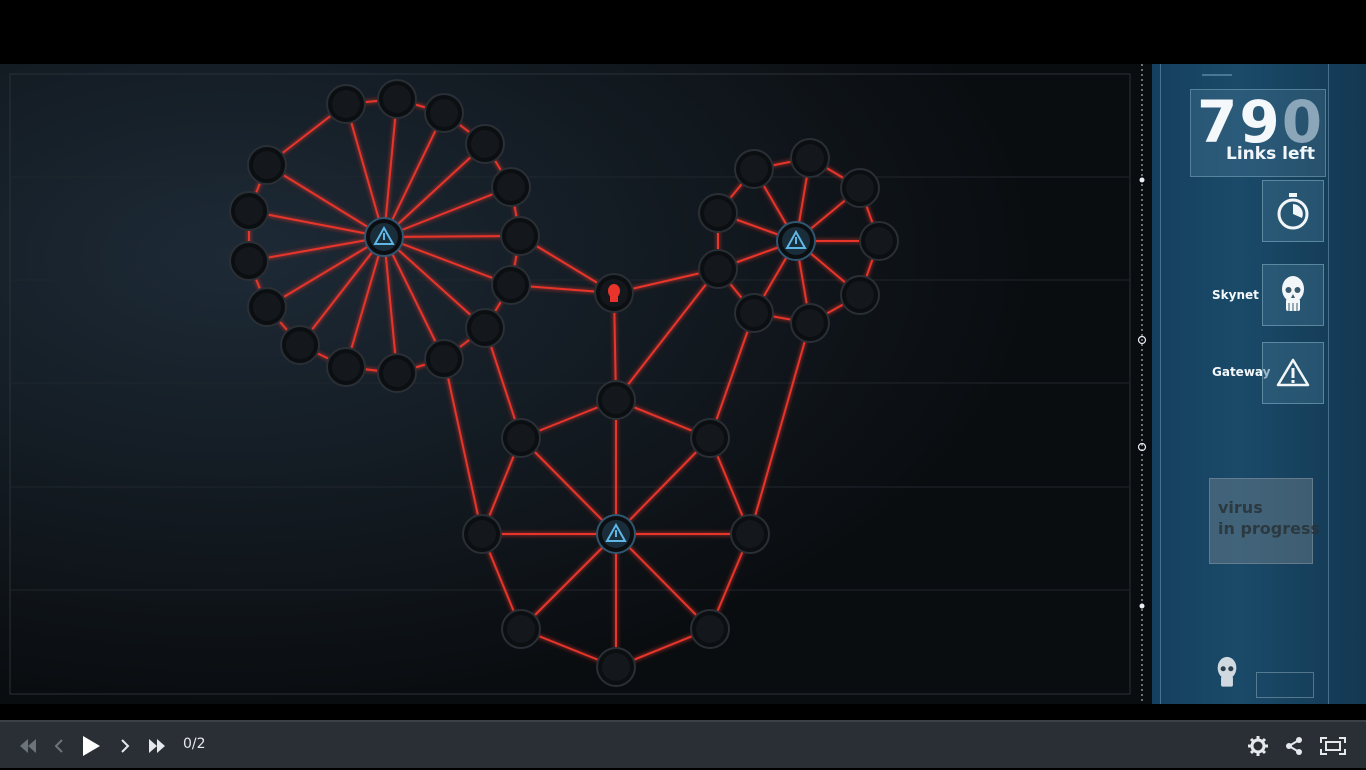 This screenshot has width=1366, height=770. I want to click on share-button, so click(1294, 746).